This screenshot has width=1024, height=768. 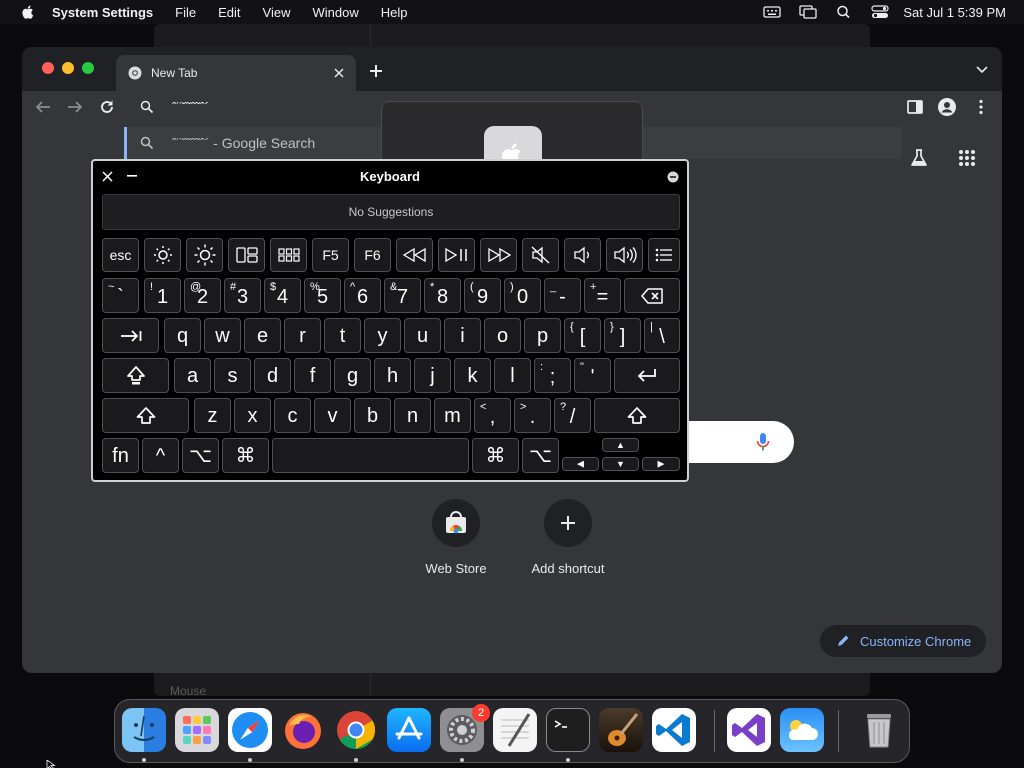 What do you see at coordinates (502, 335) in the screenshot?
I see `key-o: o` at bounding box center [502, 335].